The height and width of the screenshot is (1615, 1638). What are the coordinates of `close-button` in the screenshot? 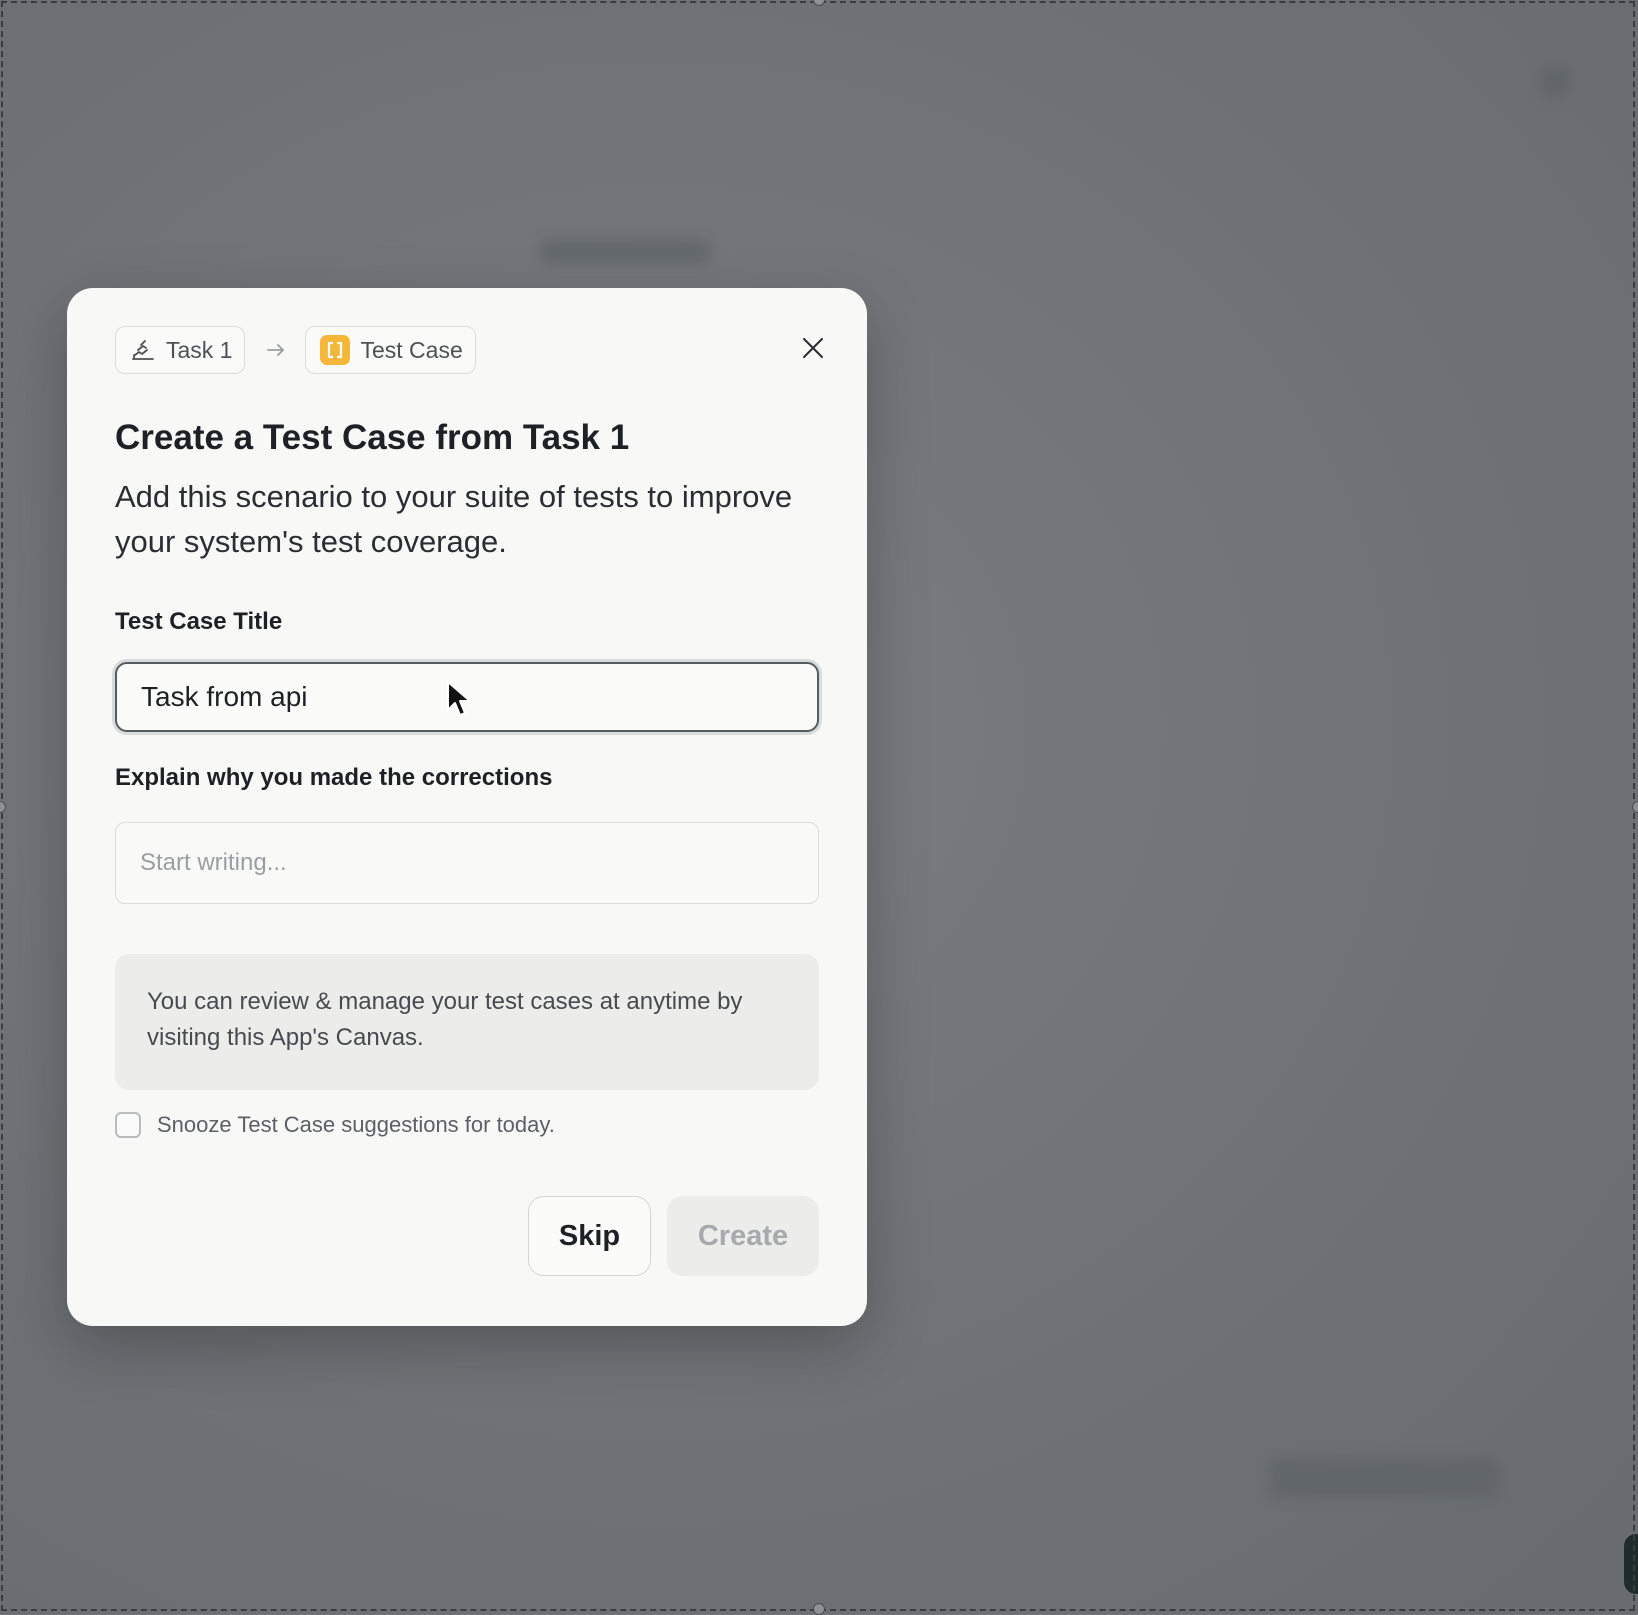 It's located at (813, 348).